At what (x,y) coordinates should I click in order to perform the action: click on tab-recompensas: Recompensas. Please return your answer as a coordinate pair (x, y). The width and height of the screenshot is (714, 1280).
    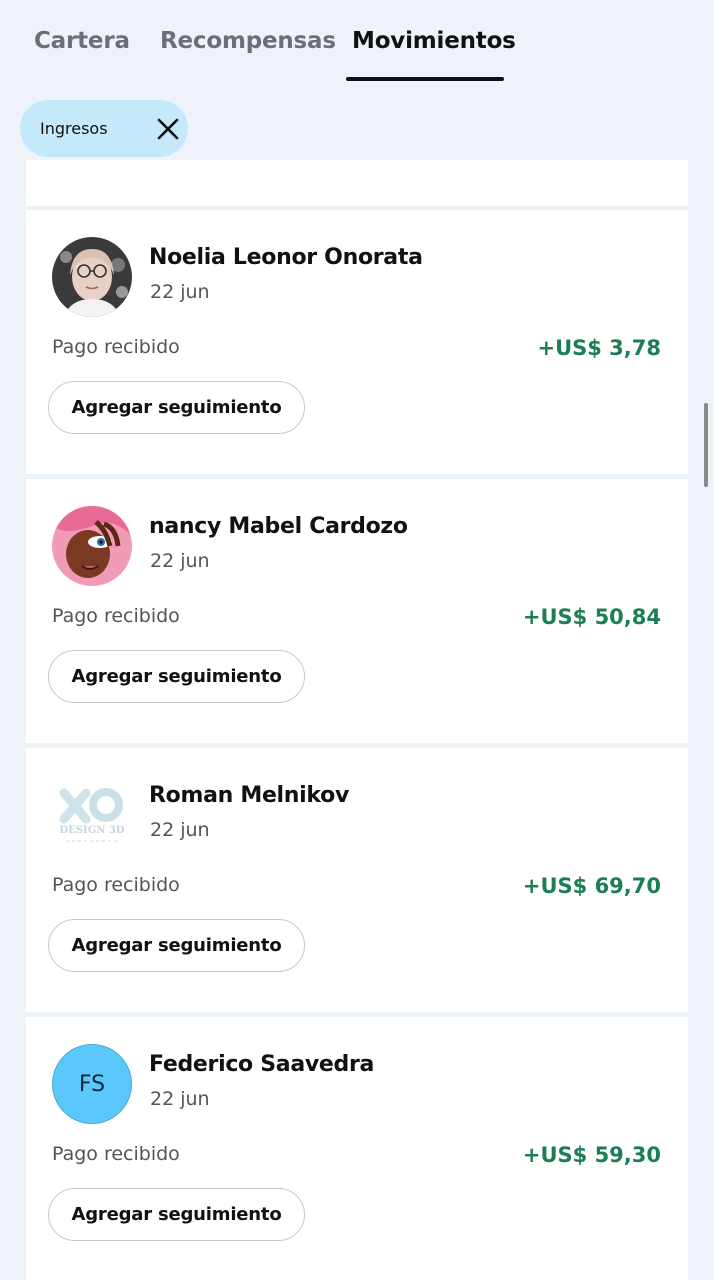
    Looking at the image, I should click on (248, 41).